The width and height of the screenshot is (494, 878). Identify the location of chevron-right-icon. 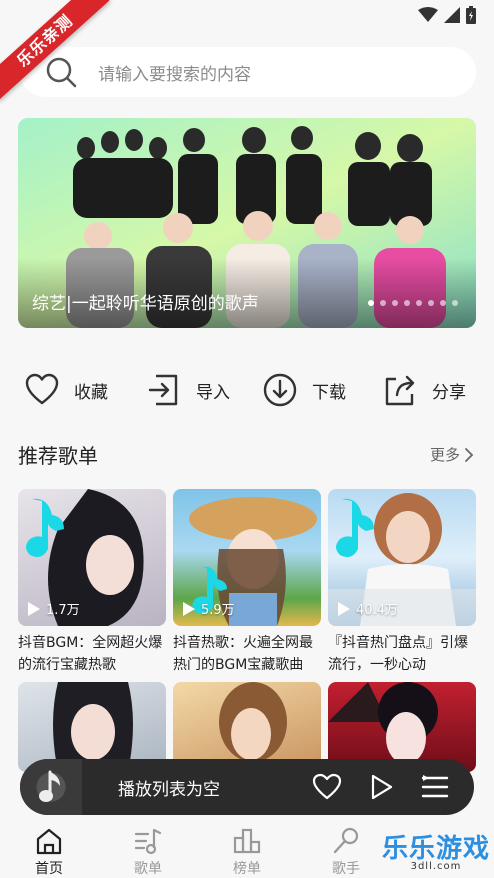
(469, 454).